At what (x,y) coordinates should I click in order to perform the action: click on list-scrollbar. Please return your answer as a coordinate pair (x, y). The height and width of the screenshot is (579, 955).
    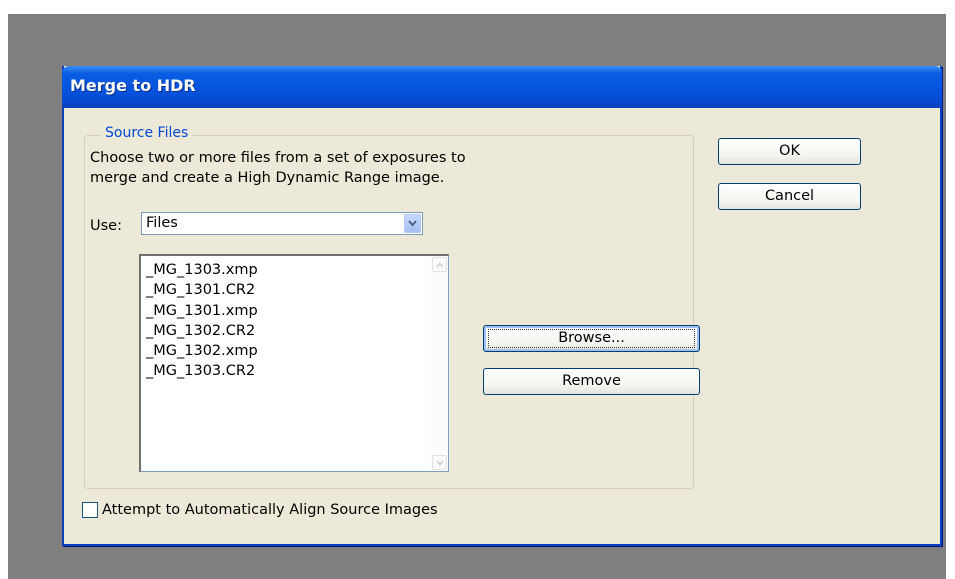
    Looking at the image, I should click on (439, 363).